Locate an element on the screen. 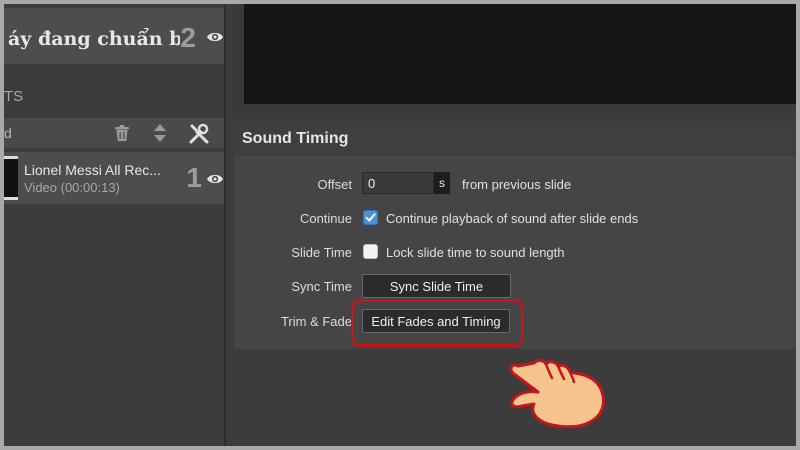  offset-suffix: from previous slide is located at coordinates (517, 184).